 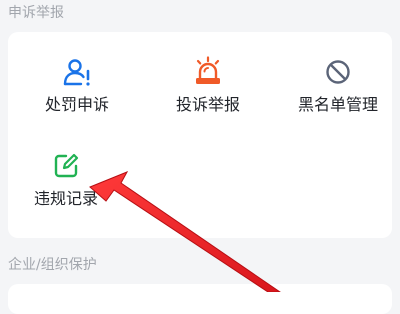 I want to click on appeal-penalty-button: 处罚申诉, so click(x=77, y=96).